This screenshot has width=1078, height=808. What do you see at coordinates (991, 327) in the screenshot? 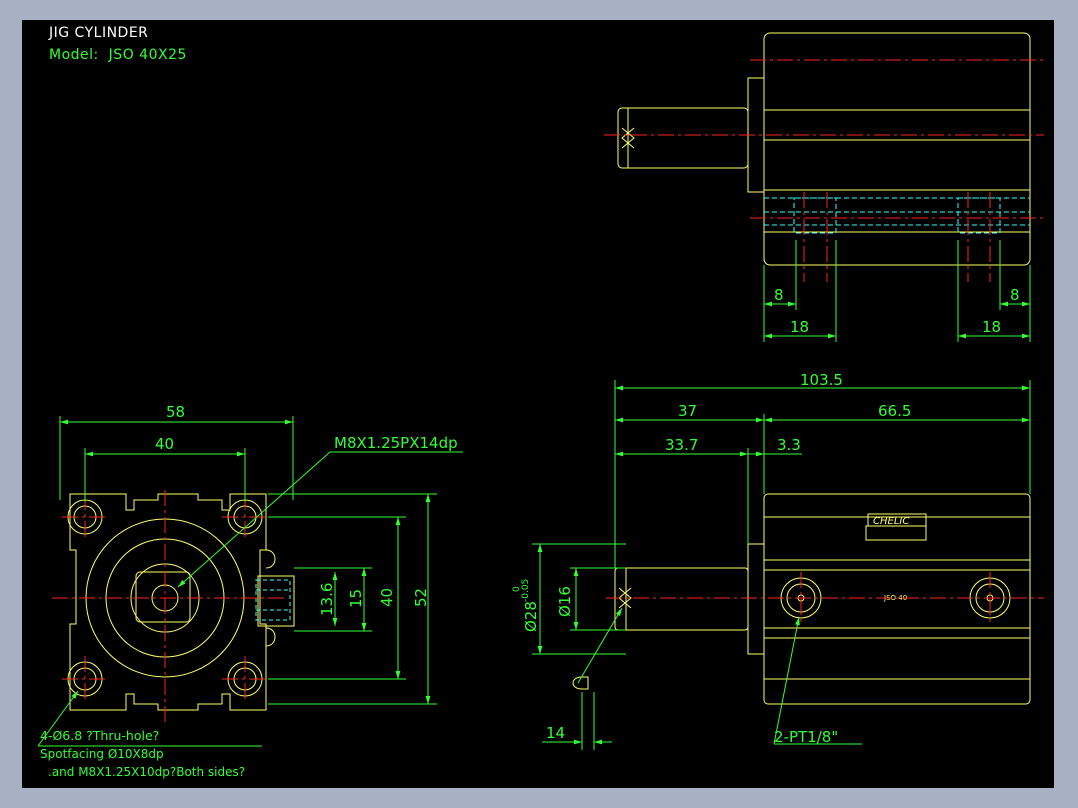
I see `dim-top-right-span: 18` at bounding box center [991, 327].